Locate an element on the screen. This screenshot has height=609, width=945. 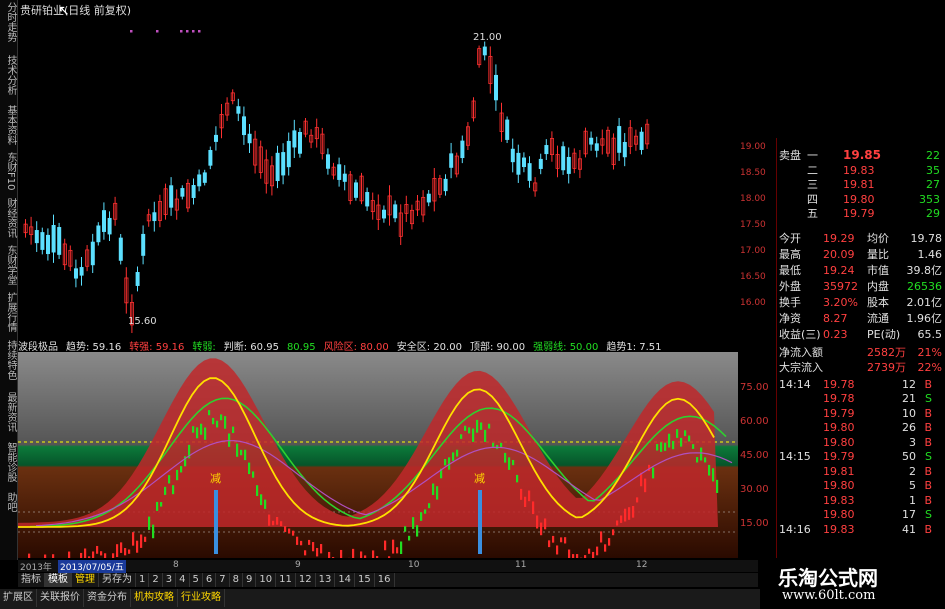
template-slot-button: 5 is located at coordinates (196, 580).